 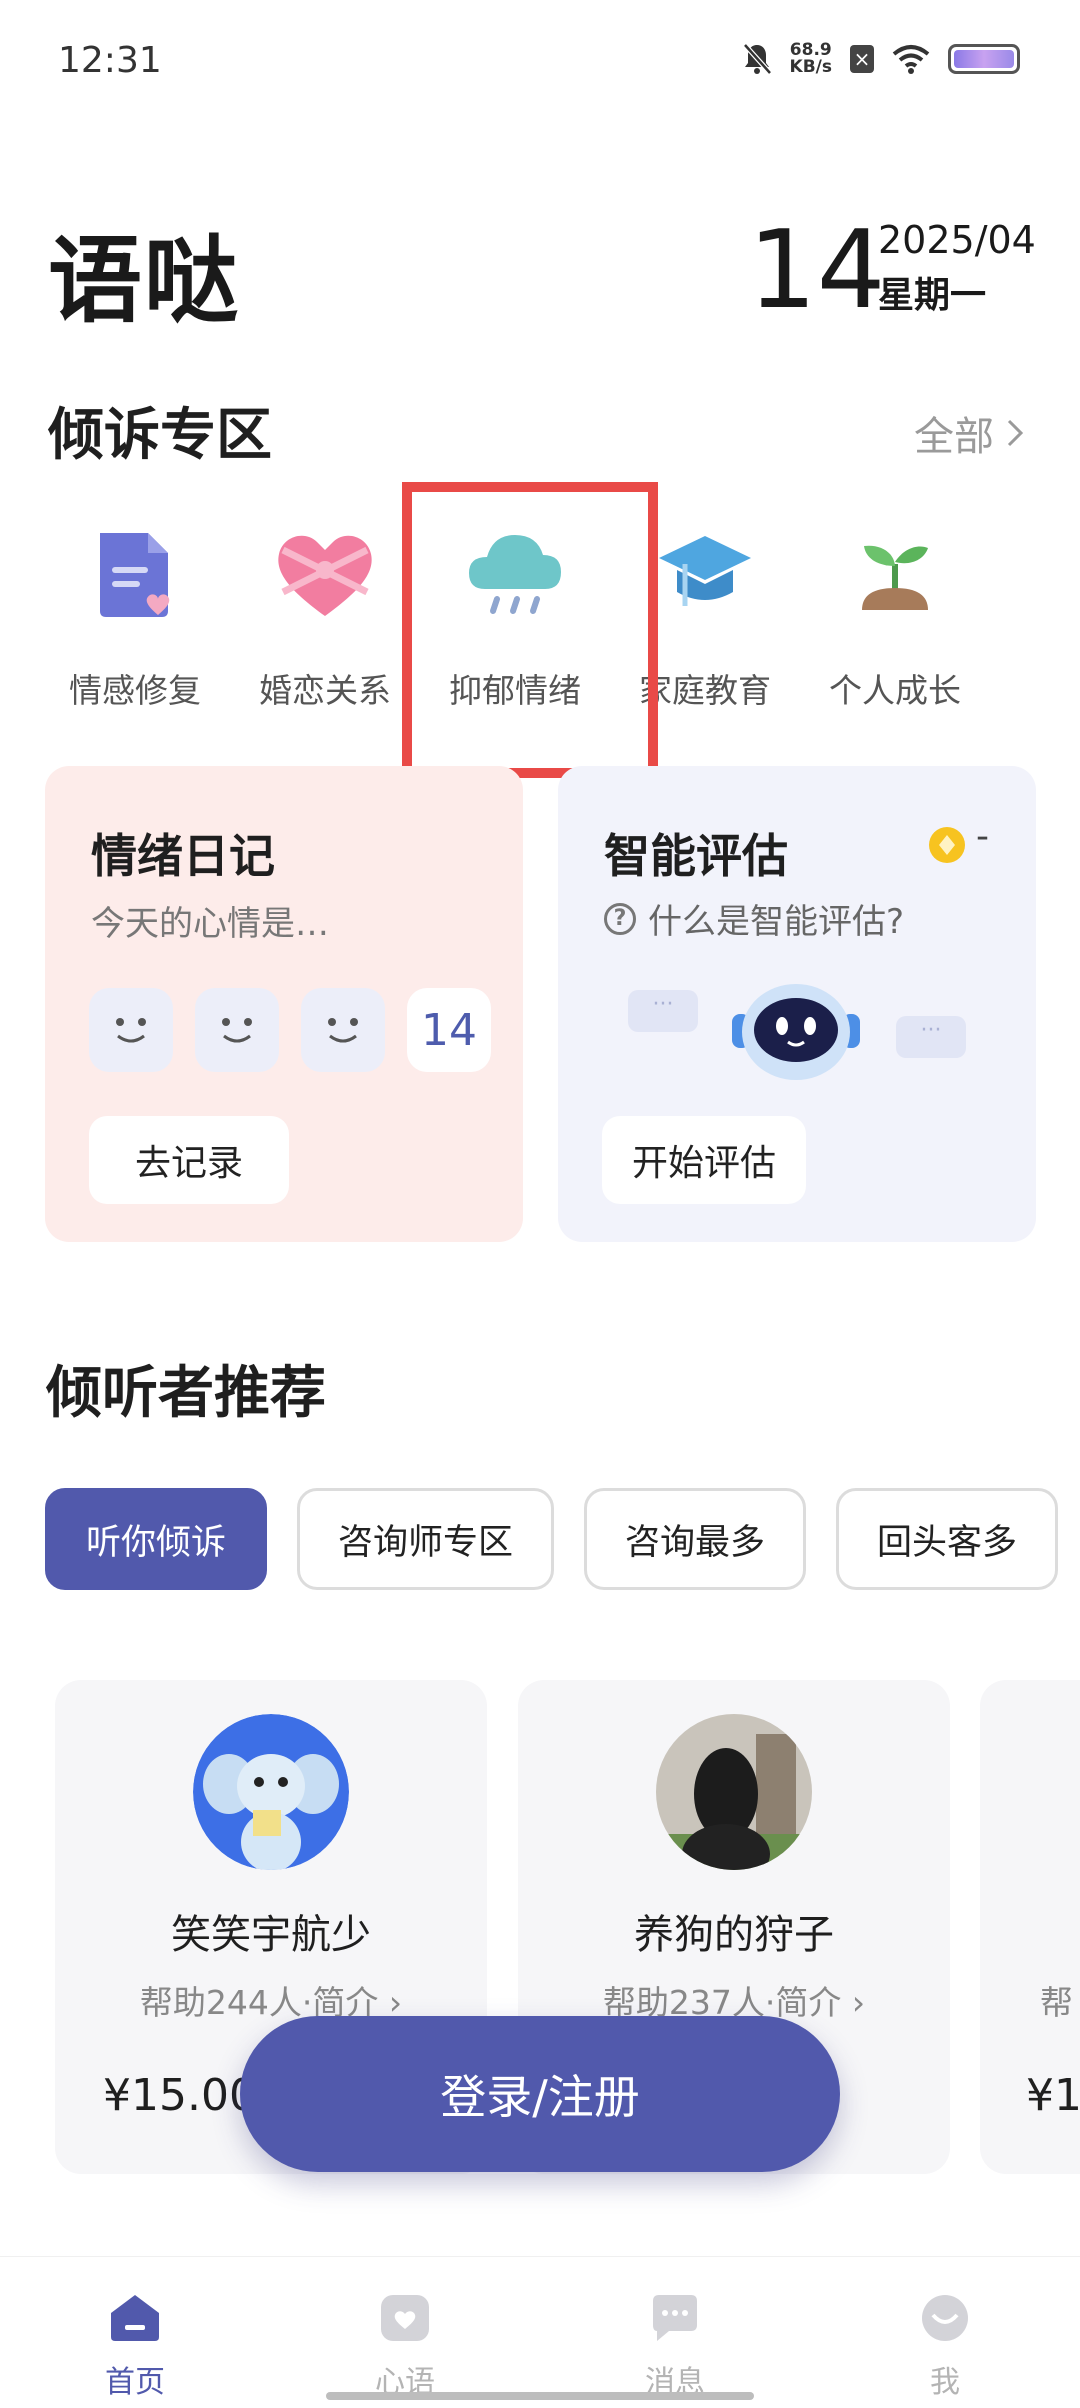 I want to click on start-eval-button: 开始评估, so click(x=704, y=1160).